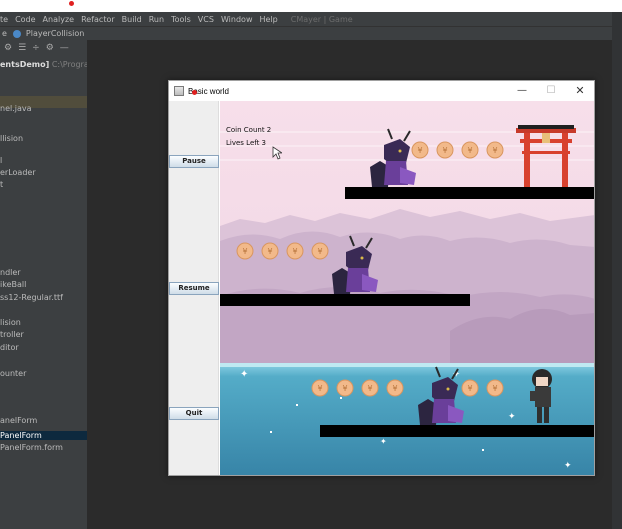  I want to click on project-tree-item: nel.java, so click(16, 108).